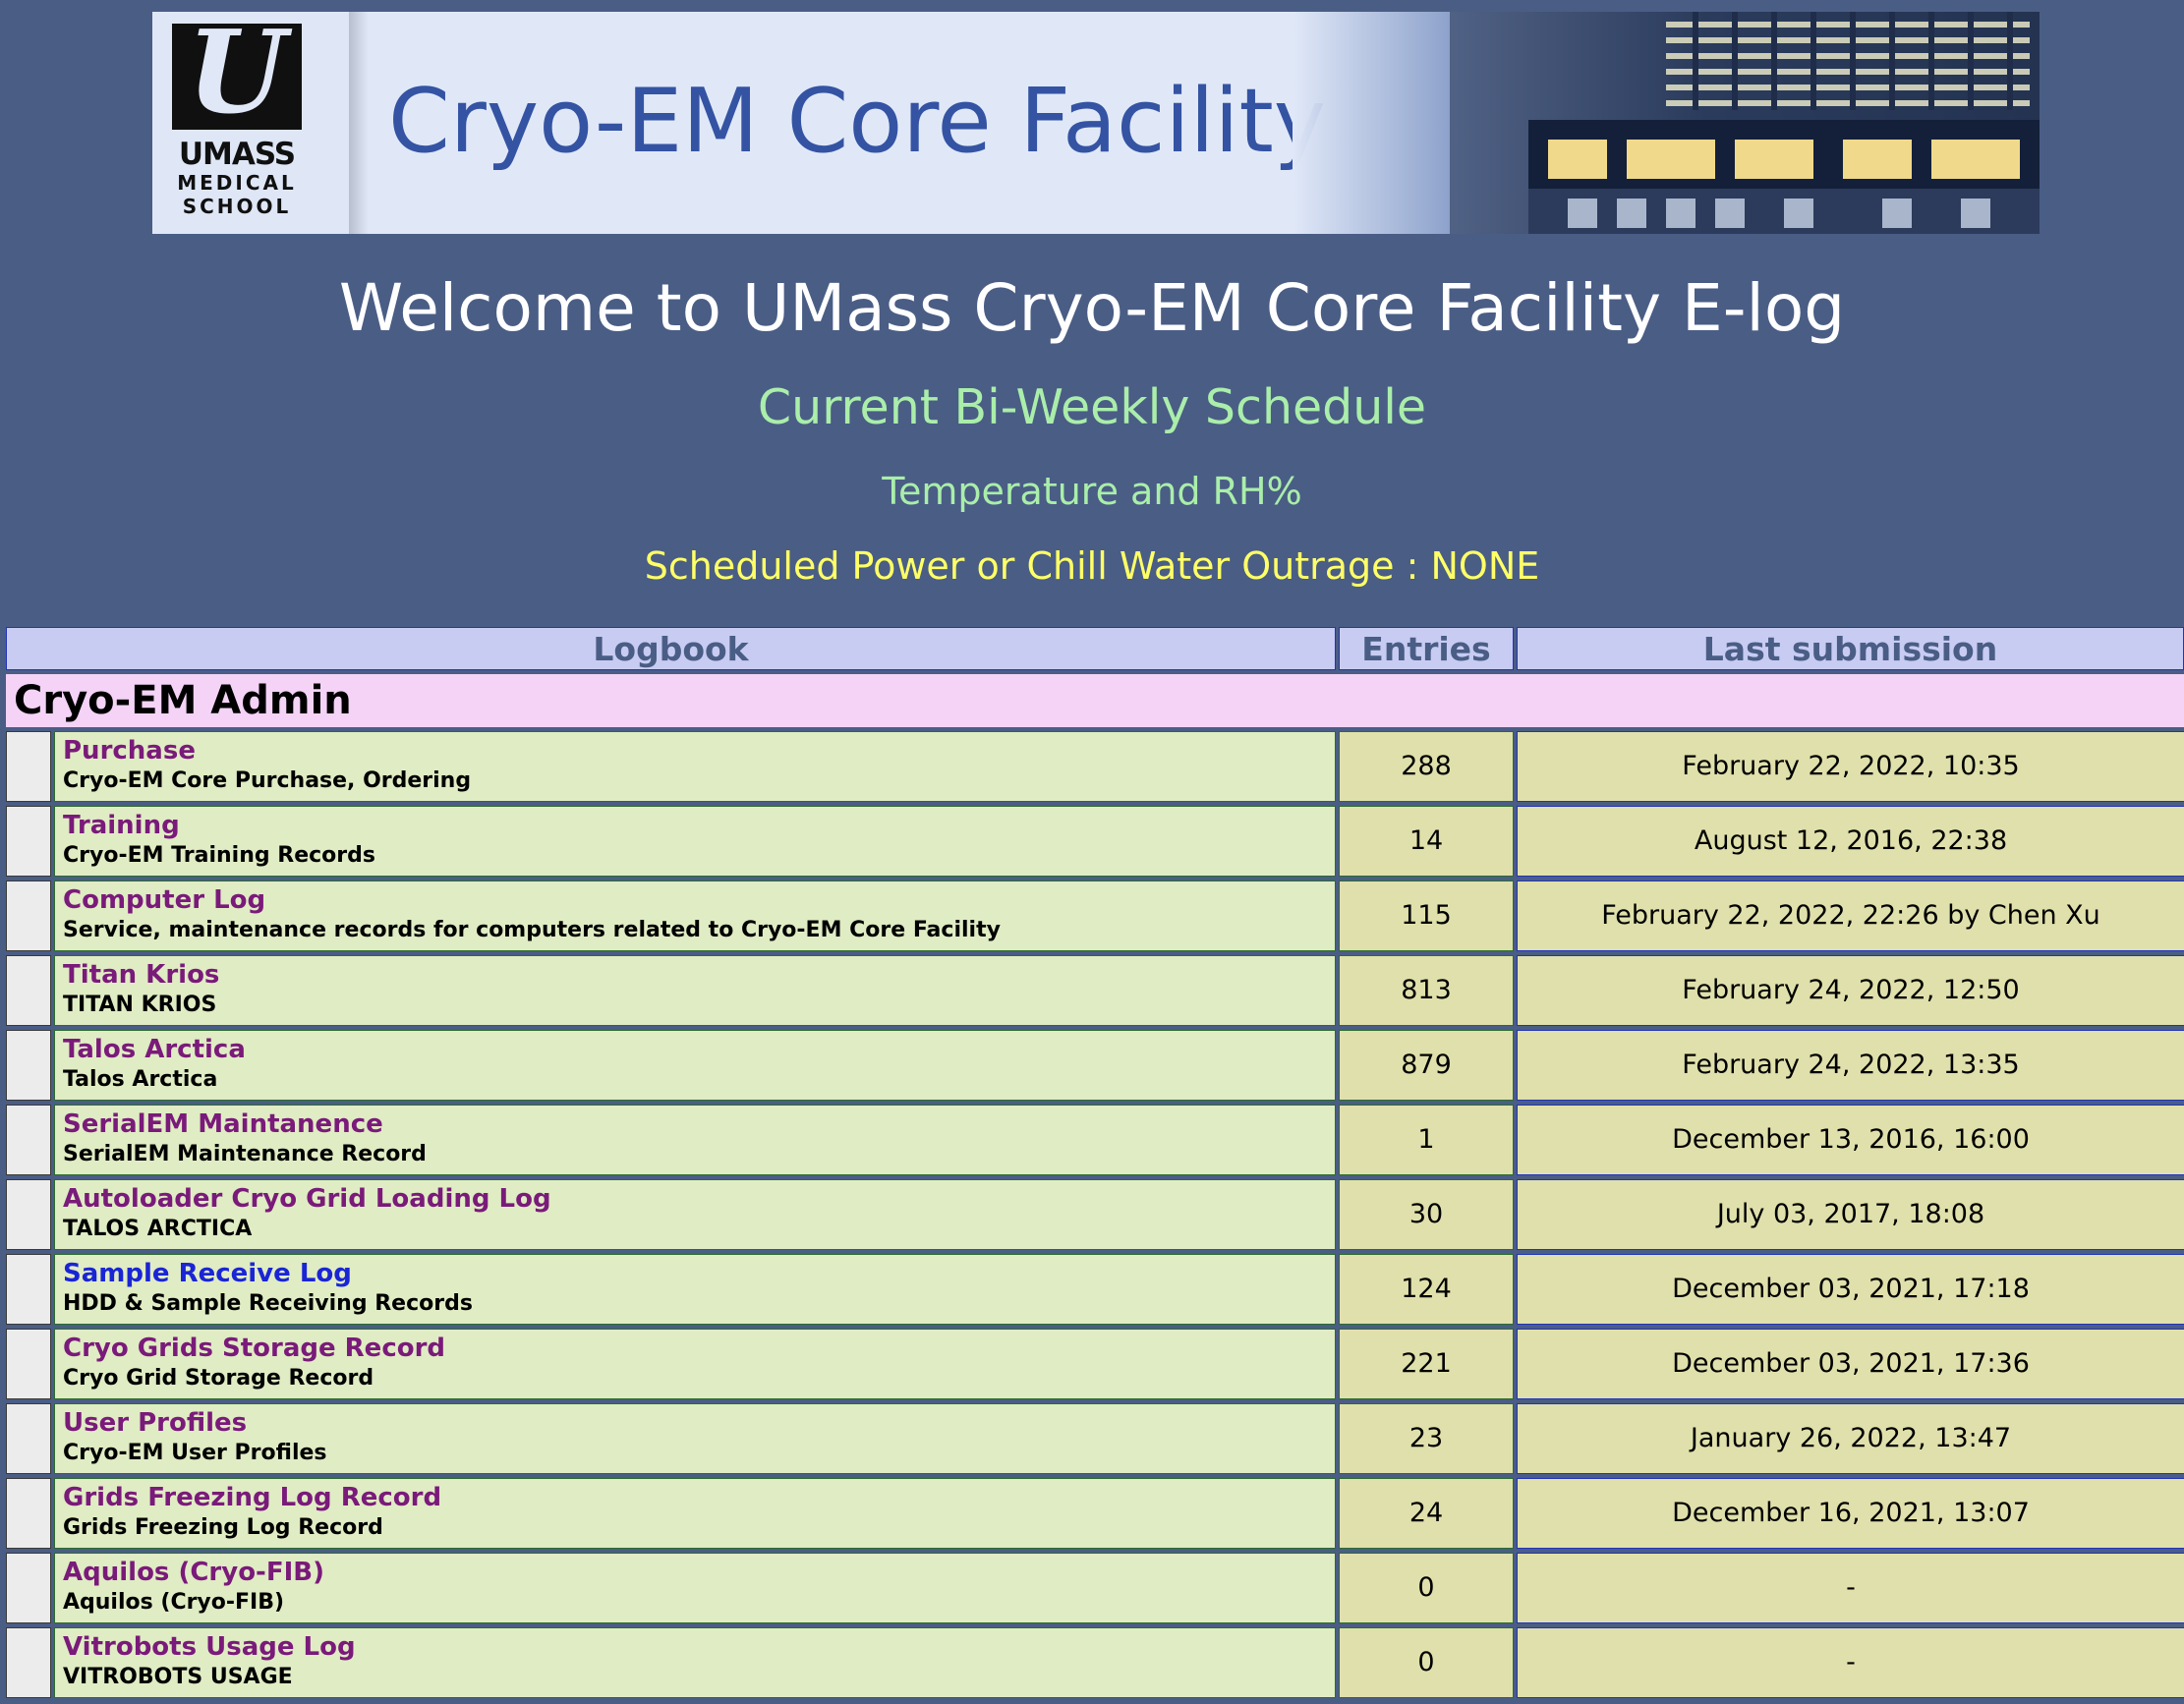 The image size is (2184, 1704). I want to click on logbook-description: Cryo-EM Training Records, so click(219, 855).